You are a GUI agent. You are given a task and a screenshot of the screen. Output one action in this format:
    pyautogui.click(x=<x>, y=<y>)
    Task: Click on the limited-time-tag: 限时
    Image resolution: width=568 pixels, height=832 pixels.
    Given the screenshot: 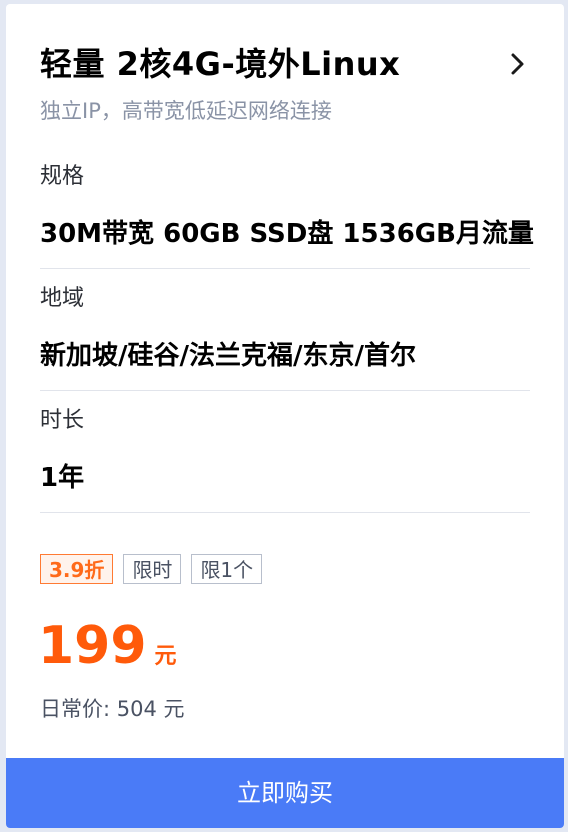 What is the action you would take?
    pyautogui.click(x=152, y=569)
    